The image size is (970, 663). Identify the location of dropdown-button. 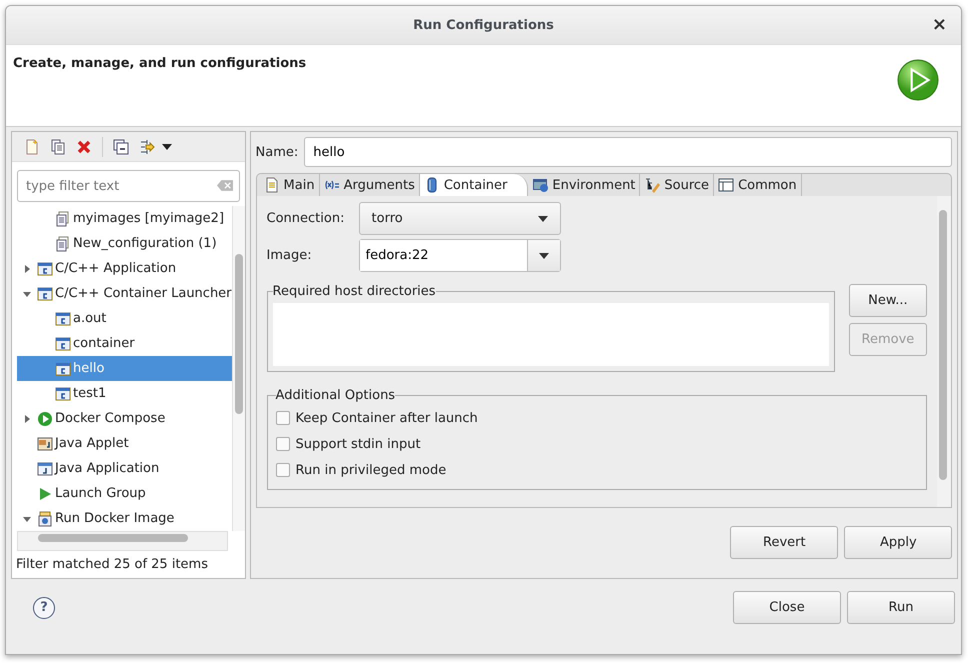
(544, 255).